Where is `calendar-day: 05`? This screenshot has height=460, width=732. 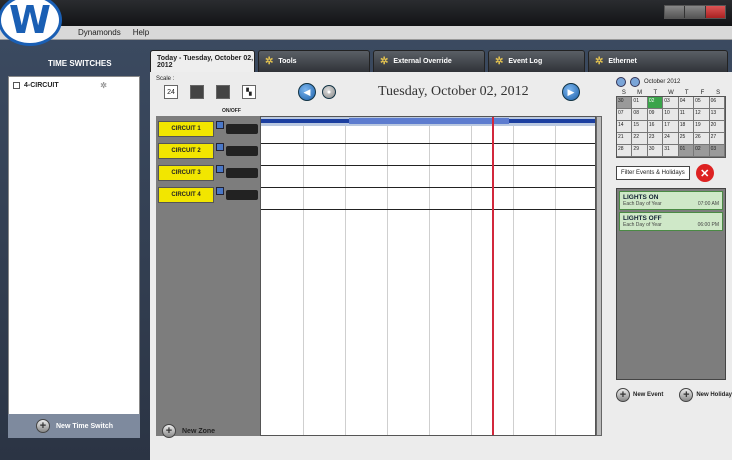
calendar-day: 05 is located at coordinates (702, 103).